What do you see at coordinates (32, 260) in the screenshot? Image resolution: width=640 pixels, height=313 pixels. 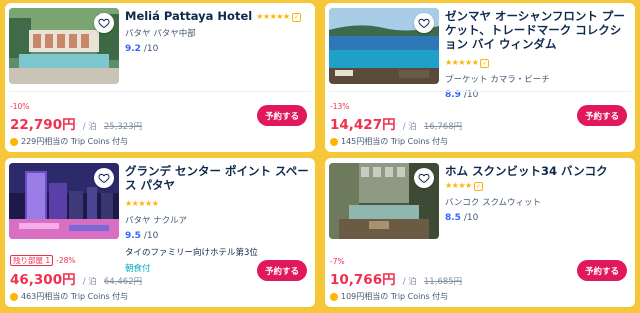 I see `rooms-left-badge: 残り部屋 1` at bounding box center [32, 260].